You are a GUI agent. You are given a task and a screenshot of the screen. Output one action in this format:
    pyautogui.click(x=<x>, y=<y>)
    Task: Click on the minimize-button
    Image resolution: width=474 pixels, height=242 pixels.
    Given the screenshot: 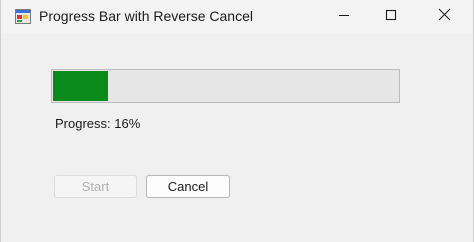 What is the action you would take?
    pyautogui.click(x=344, y=16)
    